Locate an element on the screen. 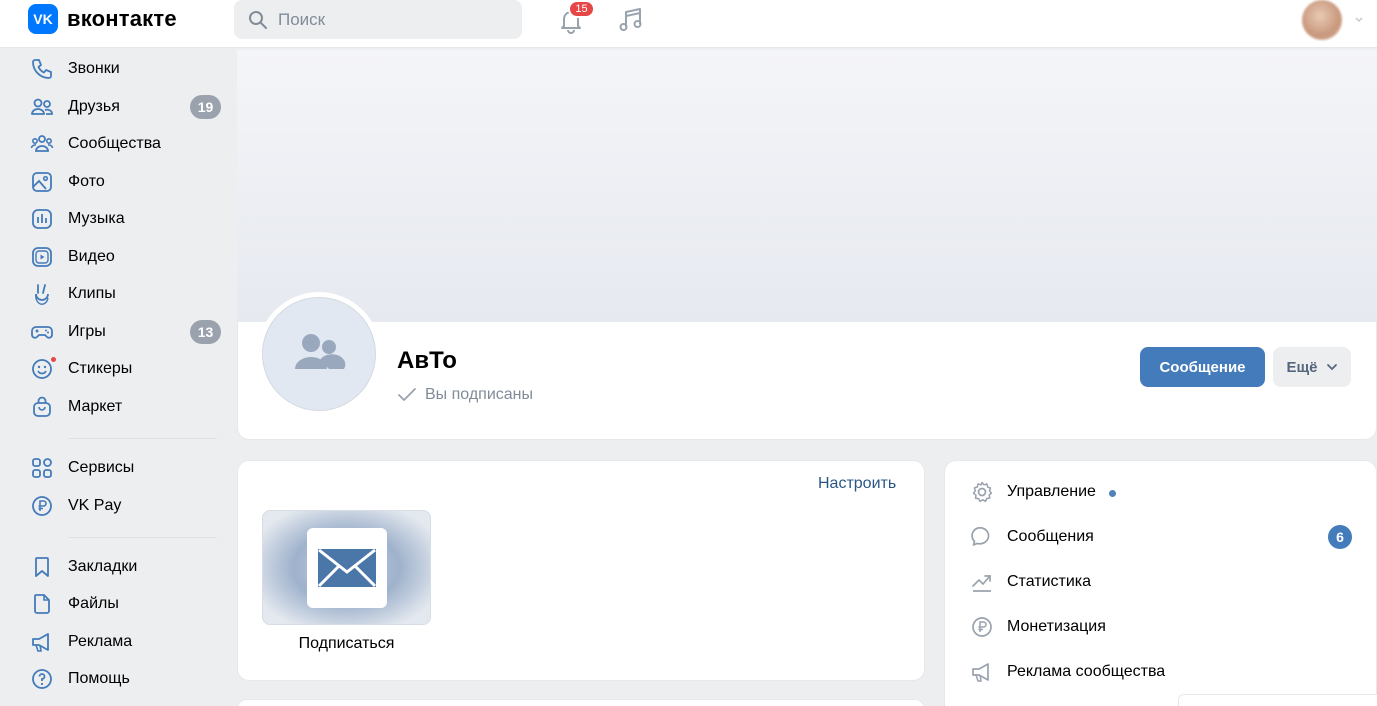  sidebar-item-help: Помощь is located at coordinates (125, 679).